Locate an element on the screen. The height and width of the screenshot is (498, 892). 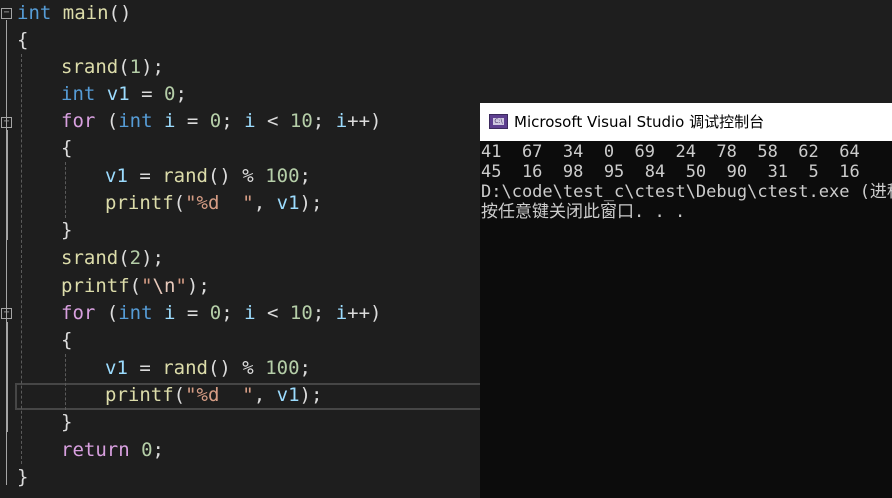
code-text: int v1 = 0; is located at coordinates (124, 94).